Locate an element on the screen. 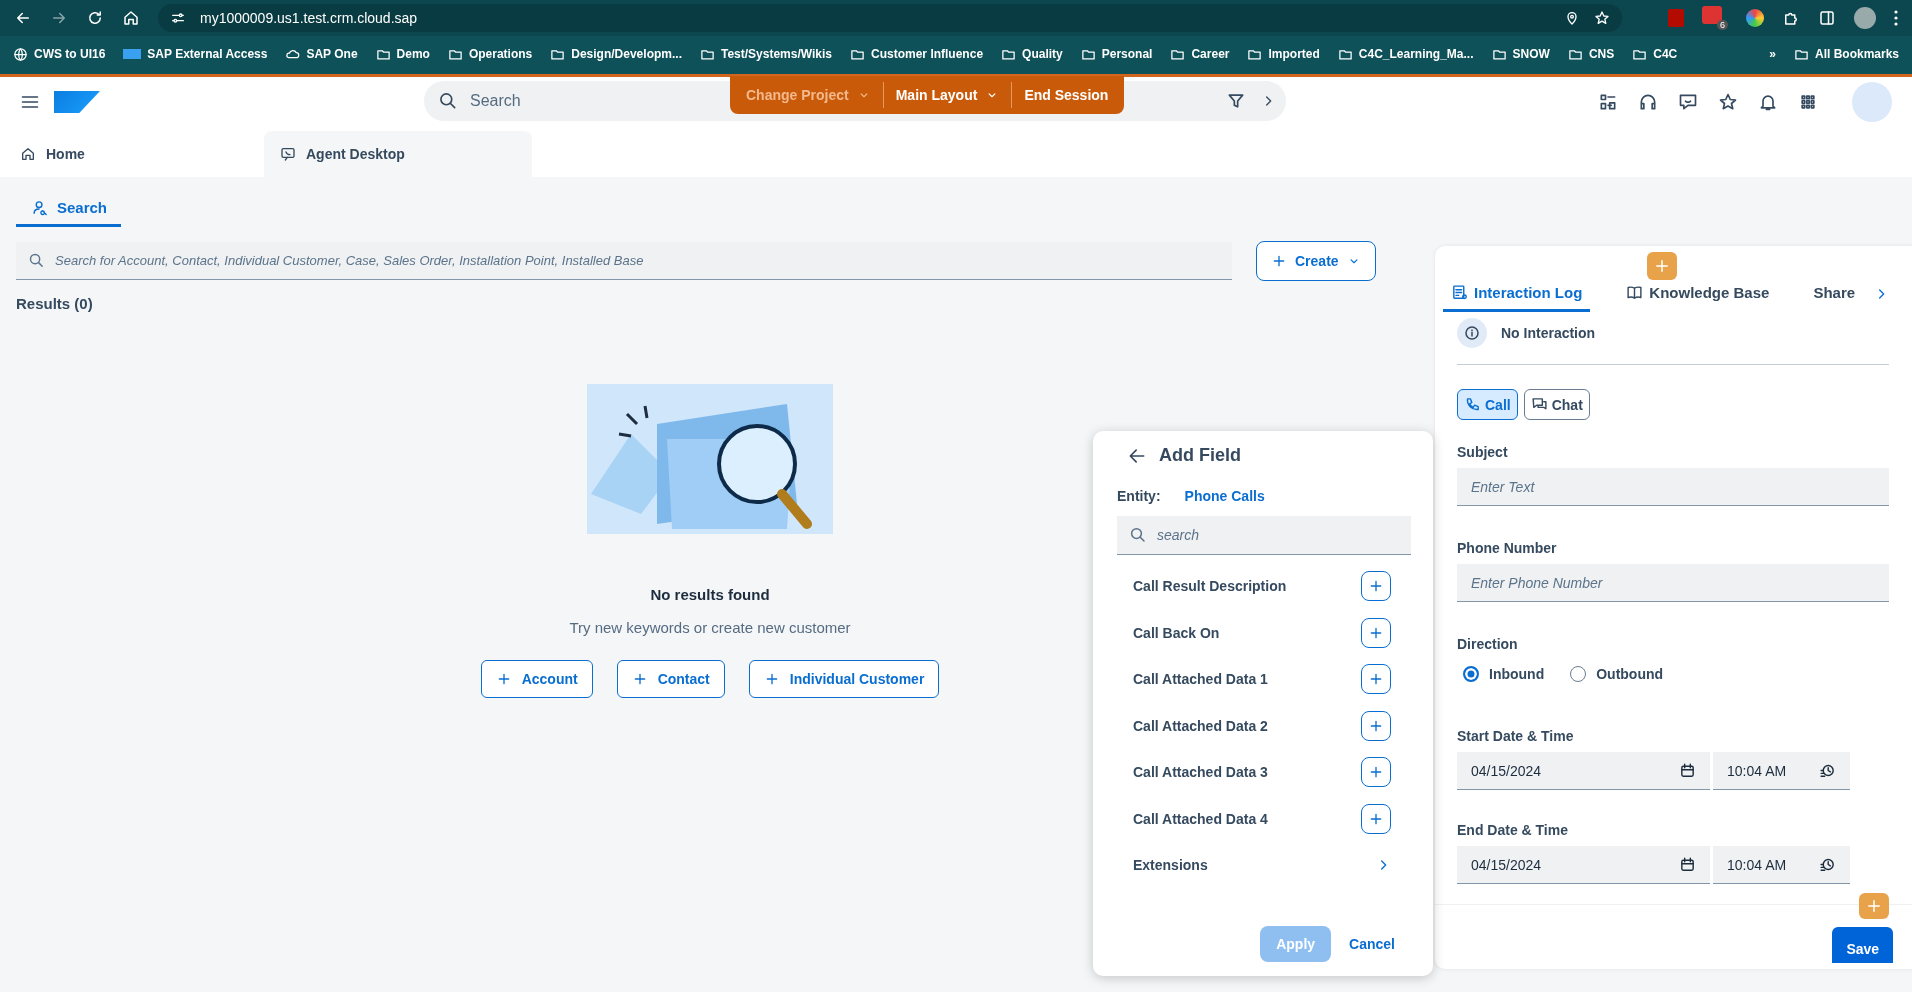  house-icon is located at coordinates (28, 154).